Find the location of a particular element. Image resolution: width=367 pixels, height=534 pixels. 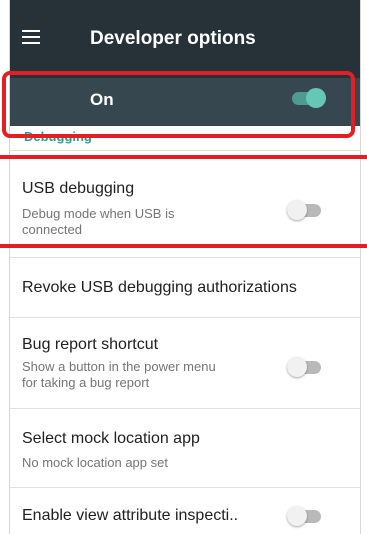

pref-summary-line: No mock location app set is located at coordinates (95, 462).